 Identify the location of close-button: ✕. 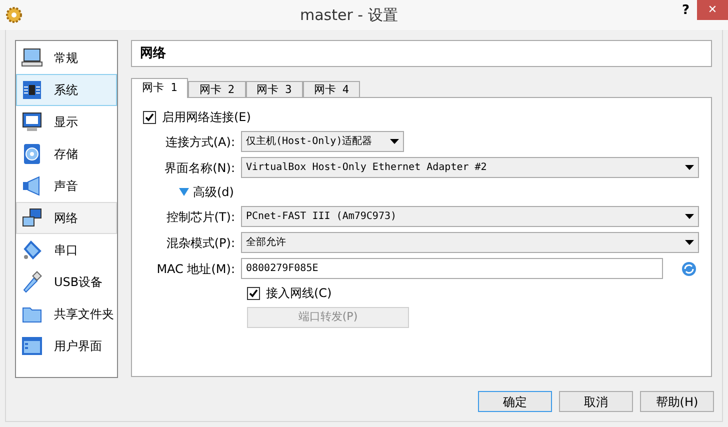
(712, 10).